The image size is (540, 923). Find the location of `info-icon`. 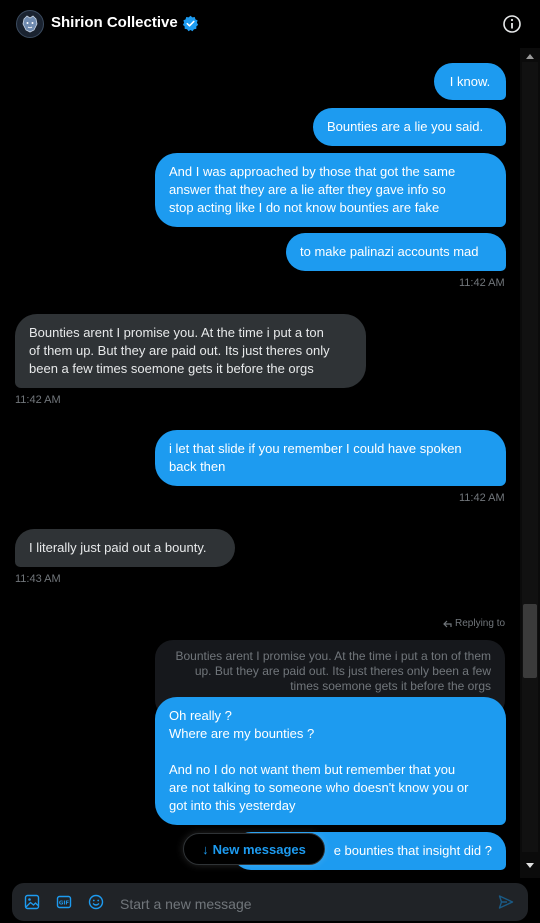

info-icon is located at coordinates (512, 24).